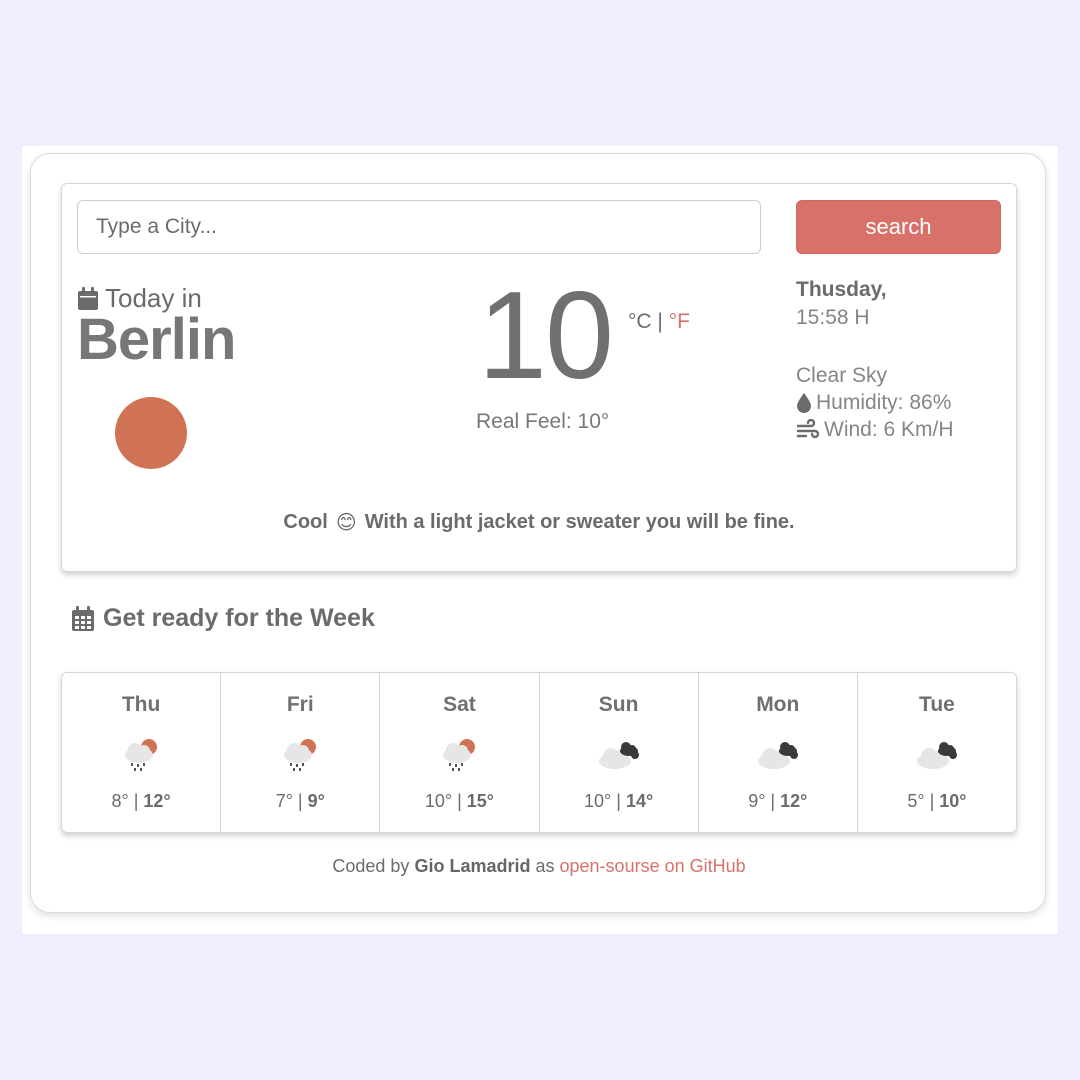 This screenshot has height=1080, width=1080. I want to click on forecast-temps: 5° | 10°, so click(937, 801).